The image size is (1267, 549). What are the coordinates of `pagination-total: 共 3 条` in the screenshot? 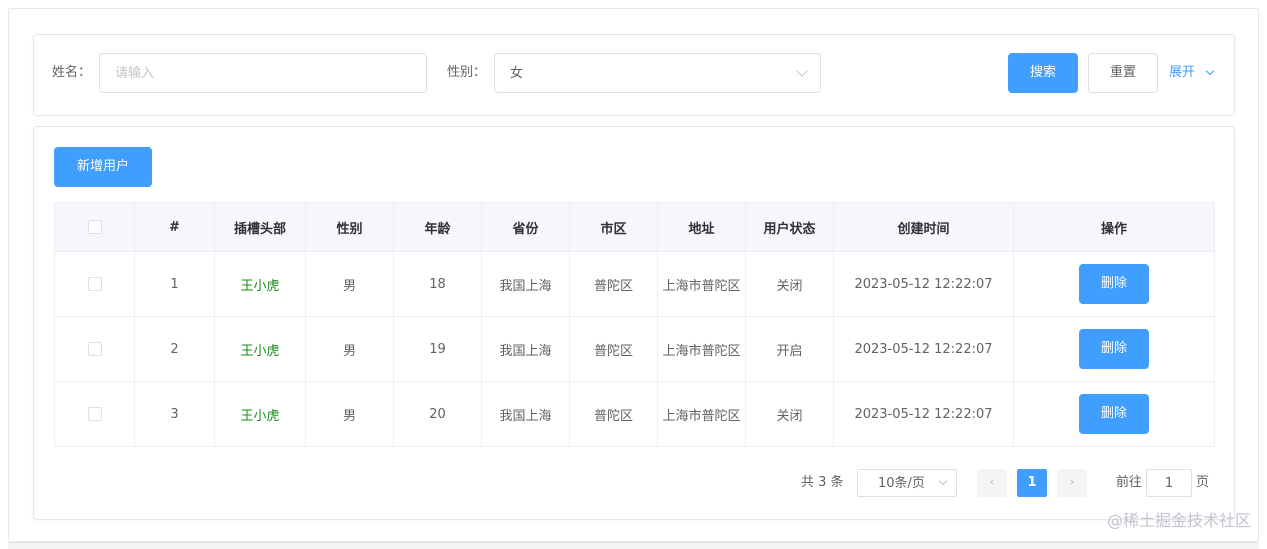 It's located at (822, 482).